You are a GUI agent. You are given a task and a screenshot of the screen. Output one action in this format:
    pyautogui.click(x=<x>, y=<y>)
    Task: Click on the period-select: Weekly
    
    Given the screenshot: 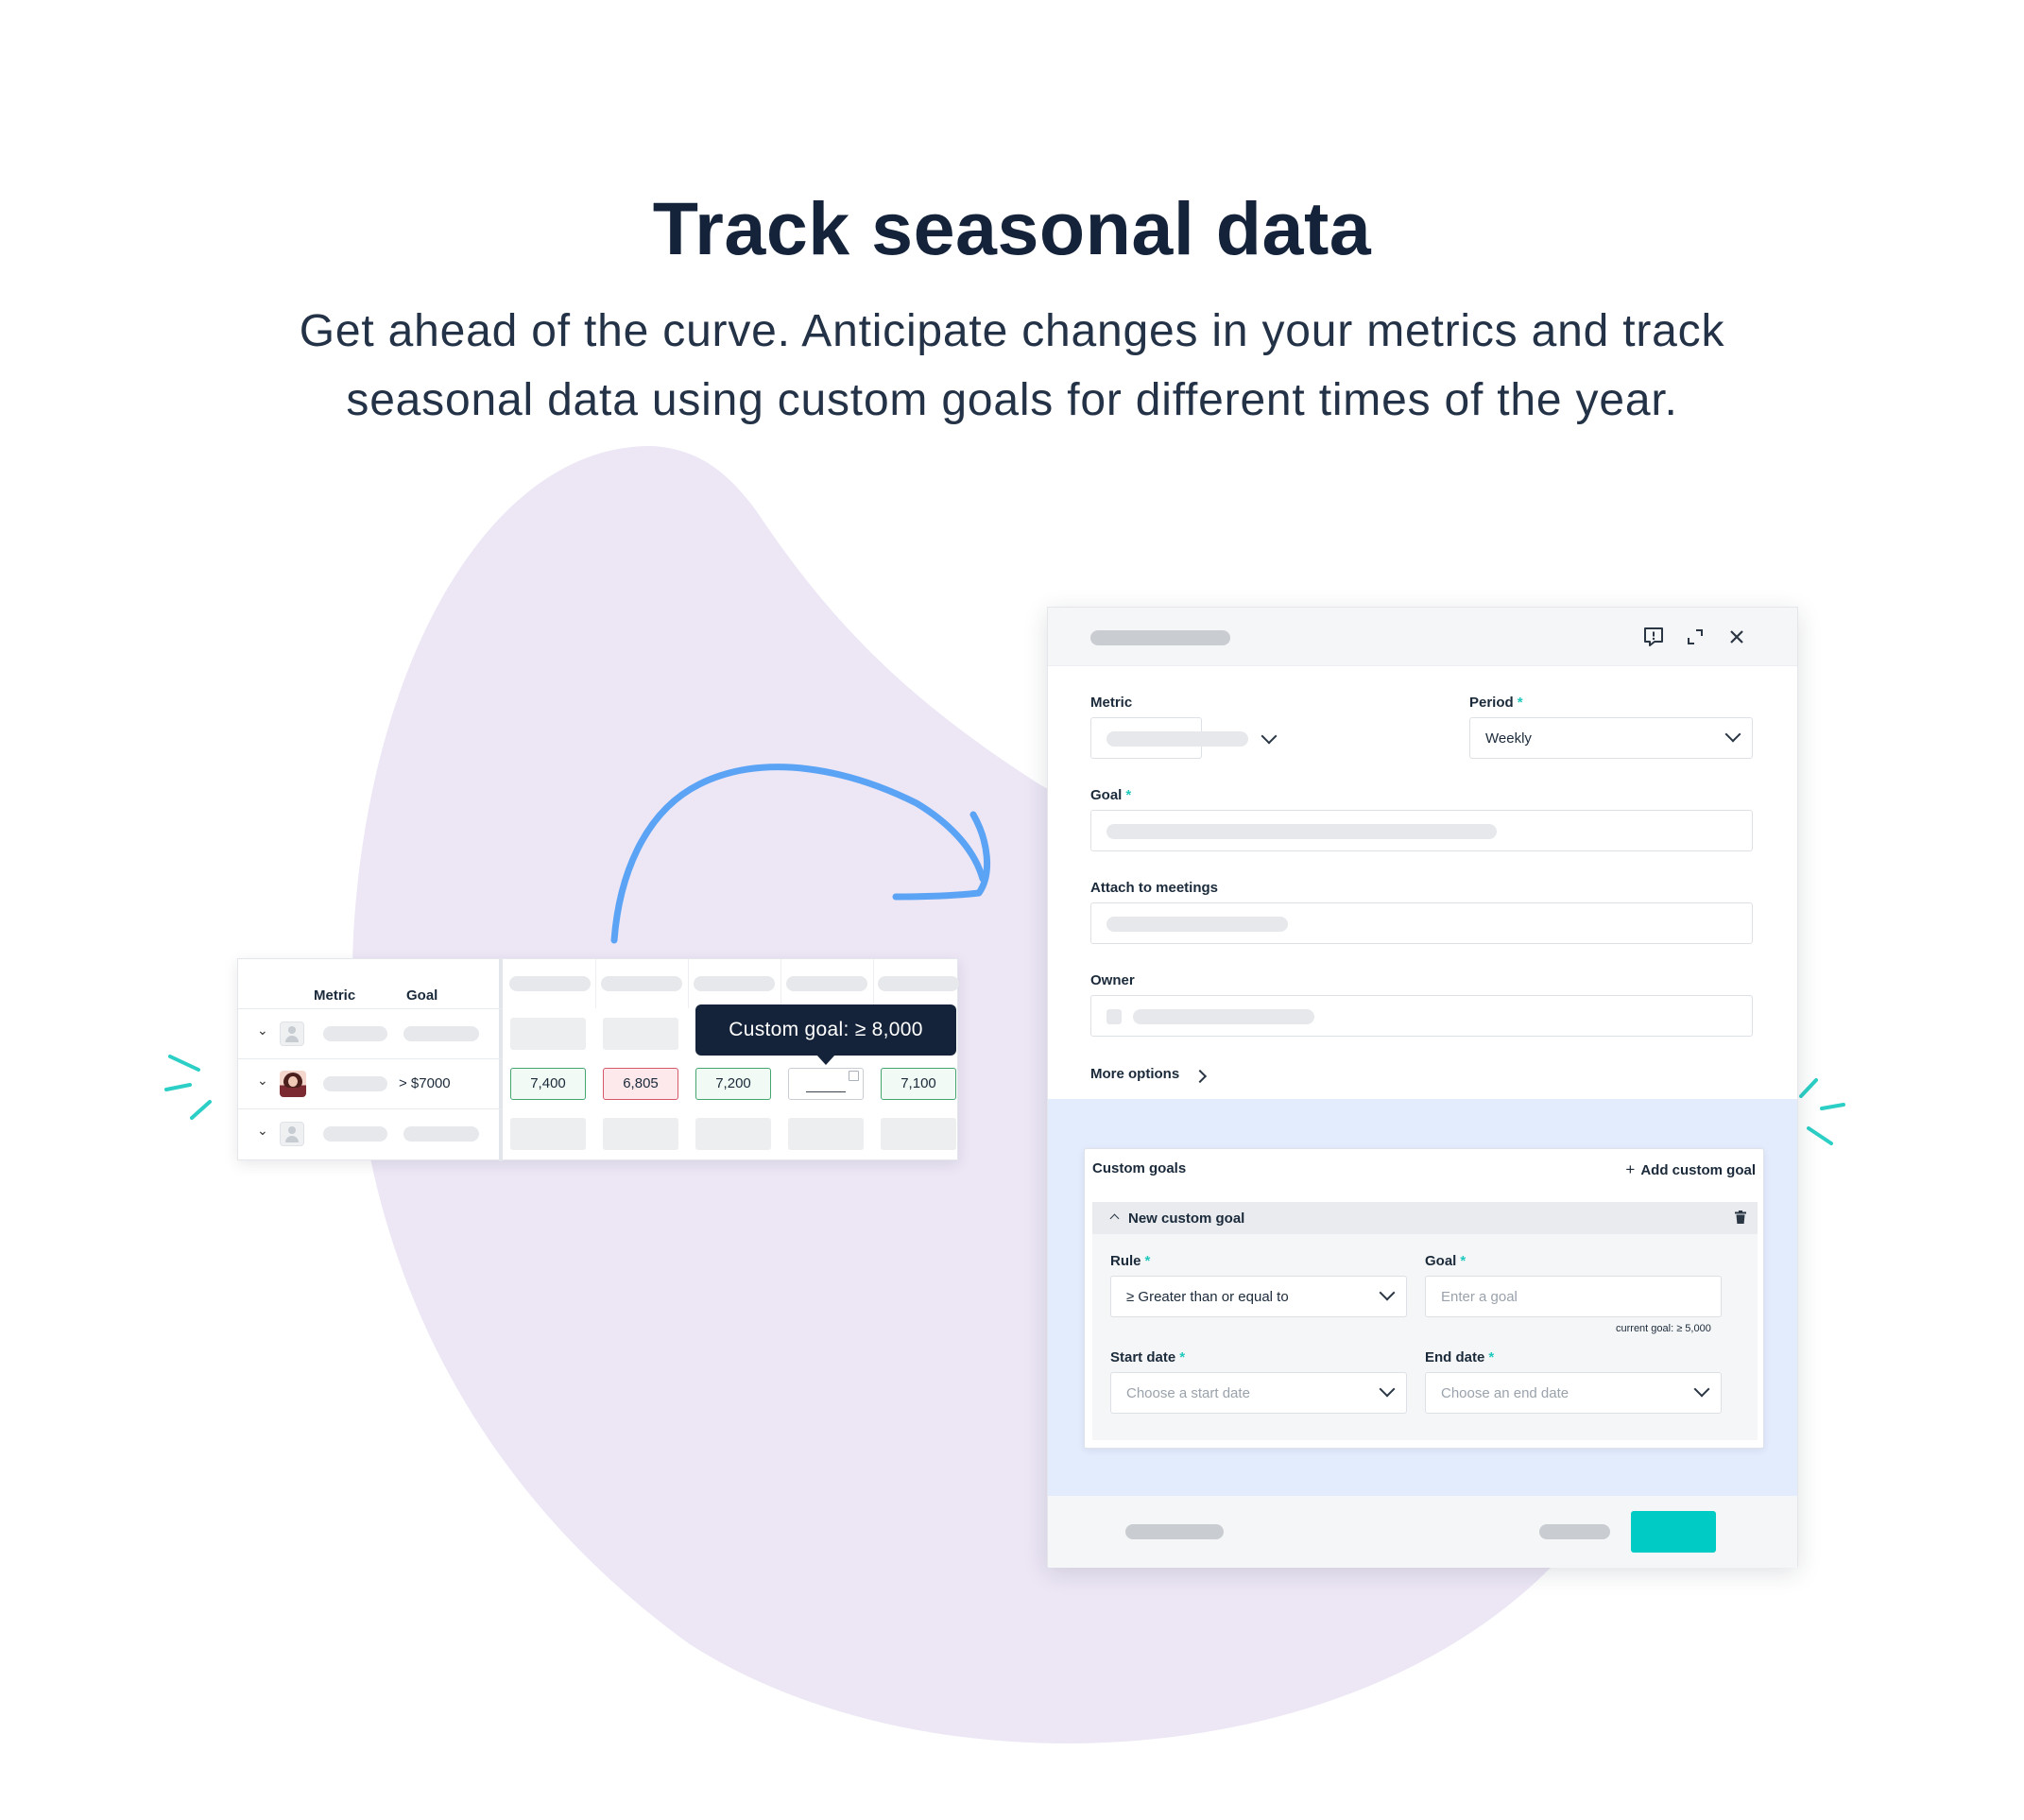 What is the action you would take?
    pyautogui.click(x=1611, y=738)
    